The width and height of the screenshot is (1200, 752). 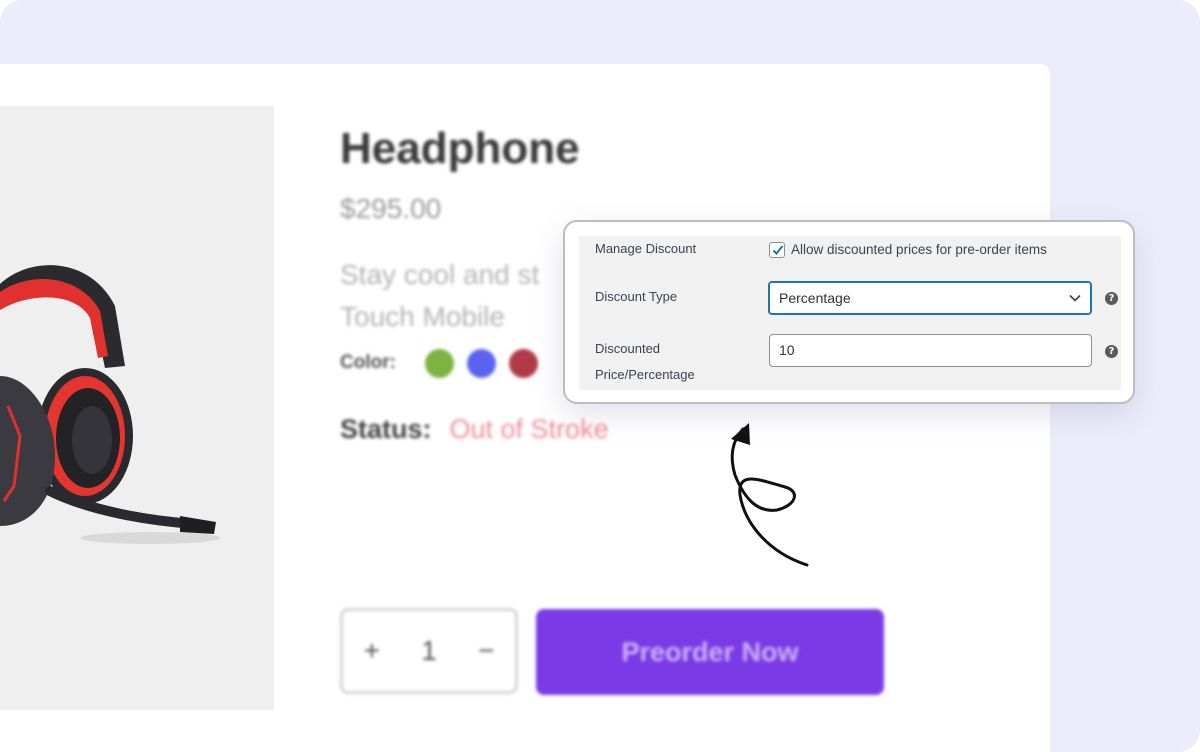 I want to click on product-description: Stay cool and st Touch Mobile, so click(x=460, y=296).